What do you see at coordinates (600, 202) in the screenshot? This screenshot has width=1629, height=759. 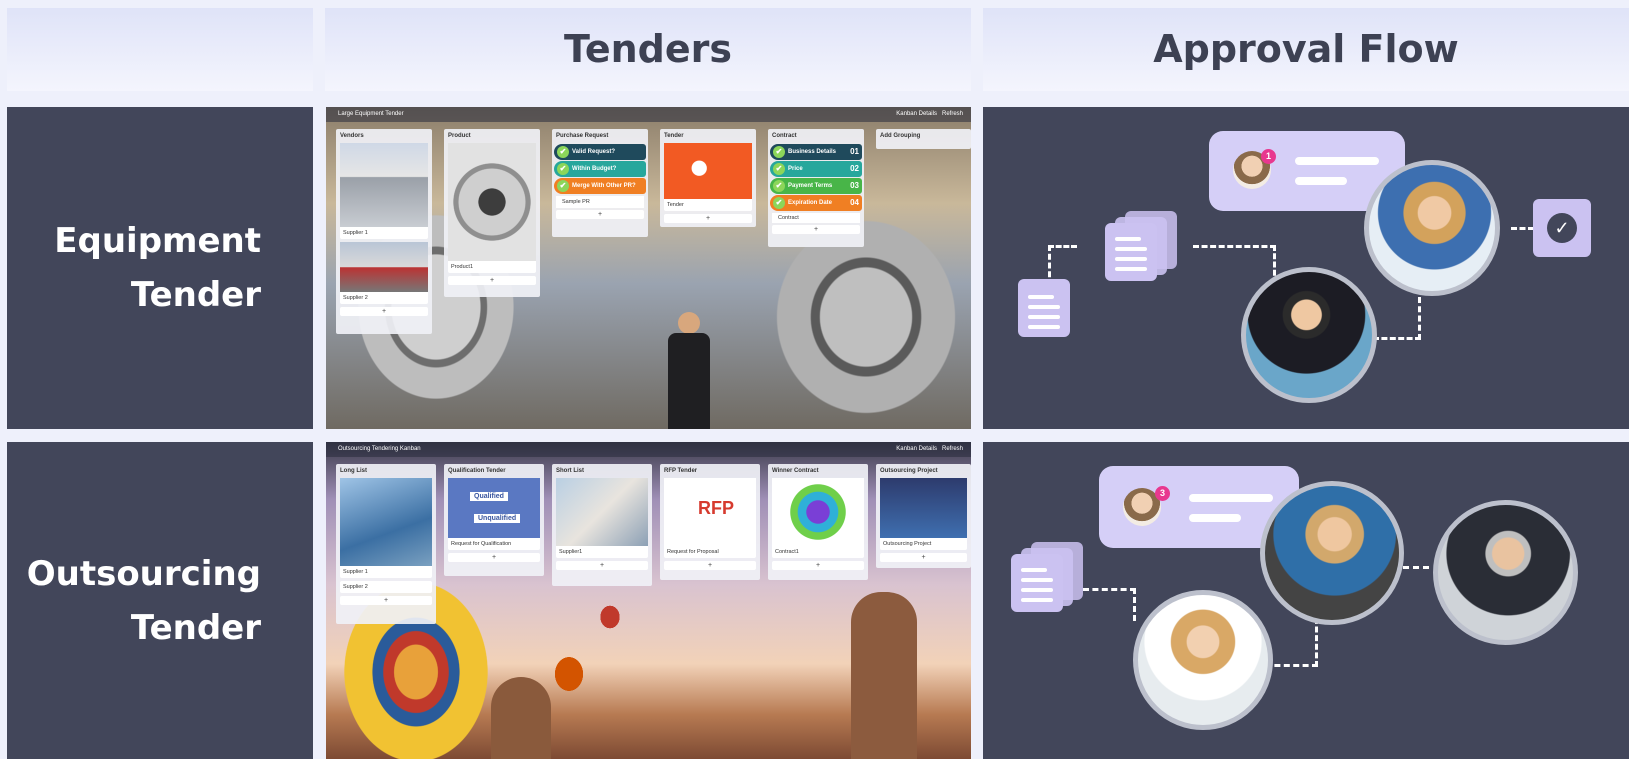 I see `card-label: Sample PR` at bounding box center [600, 202].